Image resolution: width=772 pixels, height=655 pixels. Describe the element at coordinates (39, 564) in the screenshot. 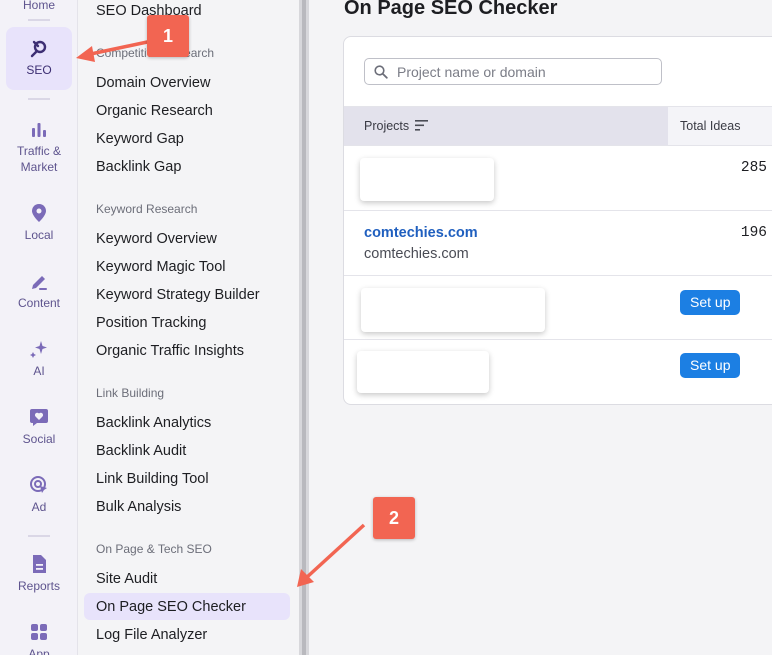

I see `document-icon` at that location.